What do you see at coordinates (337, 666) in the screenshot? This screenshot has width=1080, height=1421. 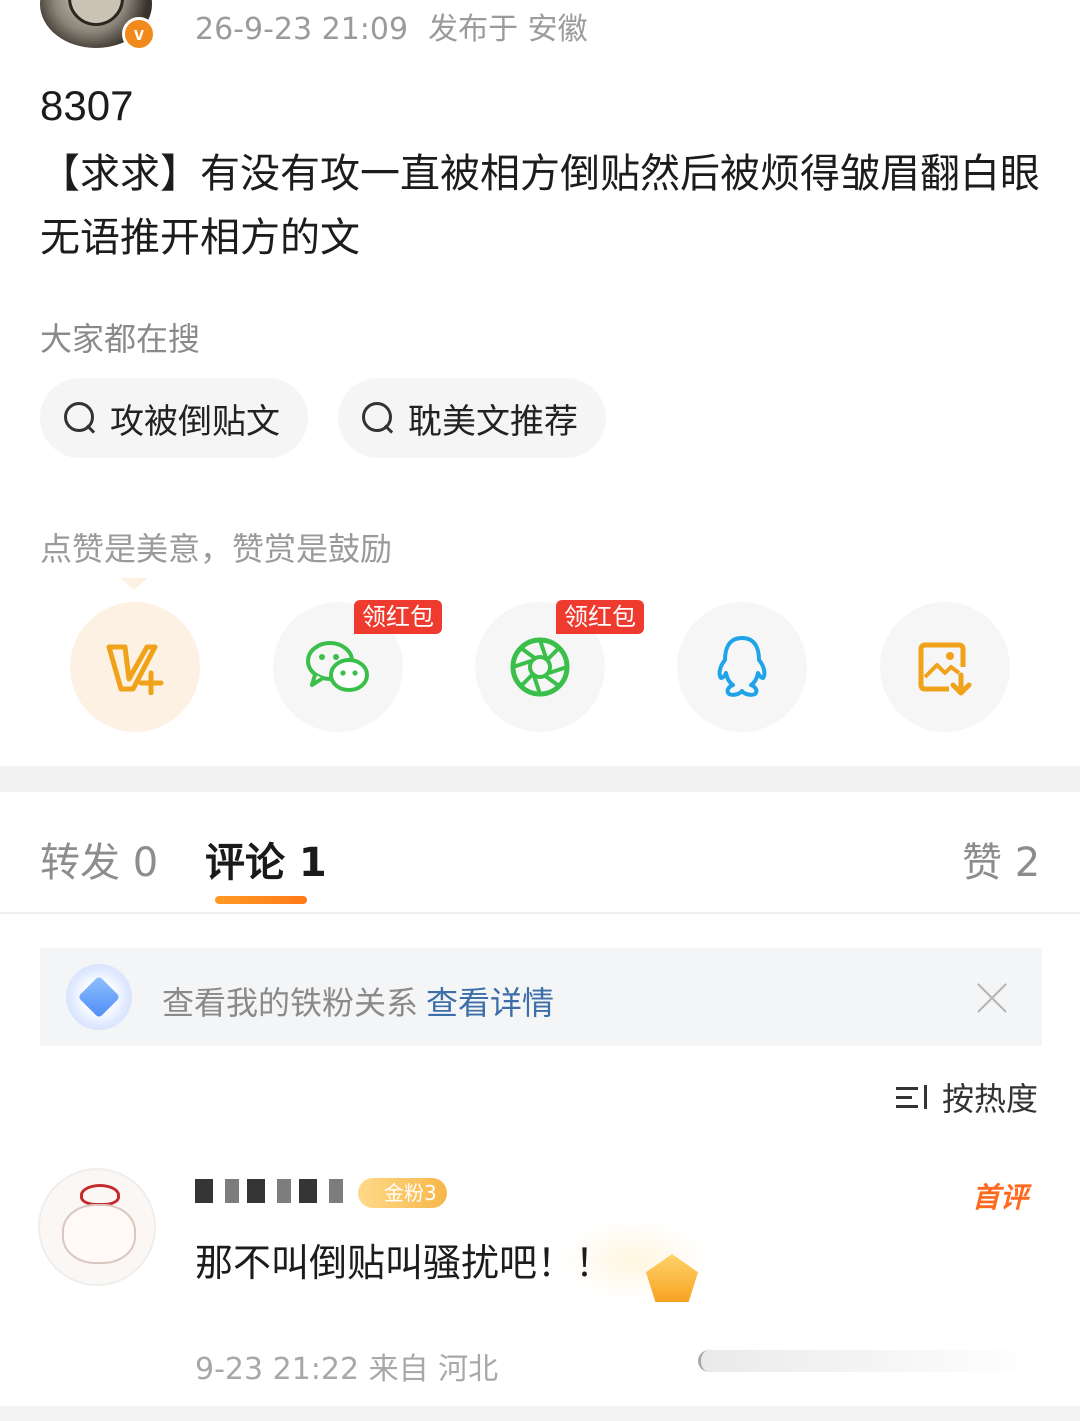 I see `wechat-icon` at bounding box center [337, 666].